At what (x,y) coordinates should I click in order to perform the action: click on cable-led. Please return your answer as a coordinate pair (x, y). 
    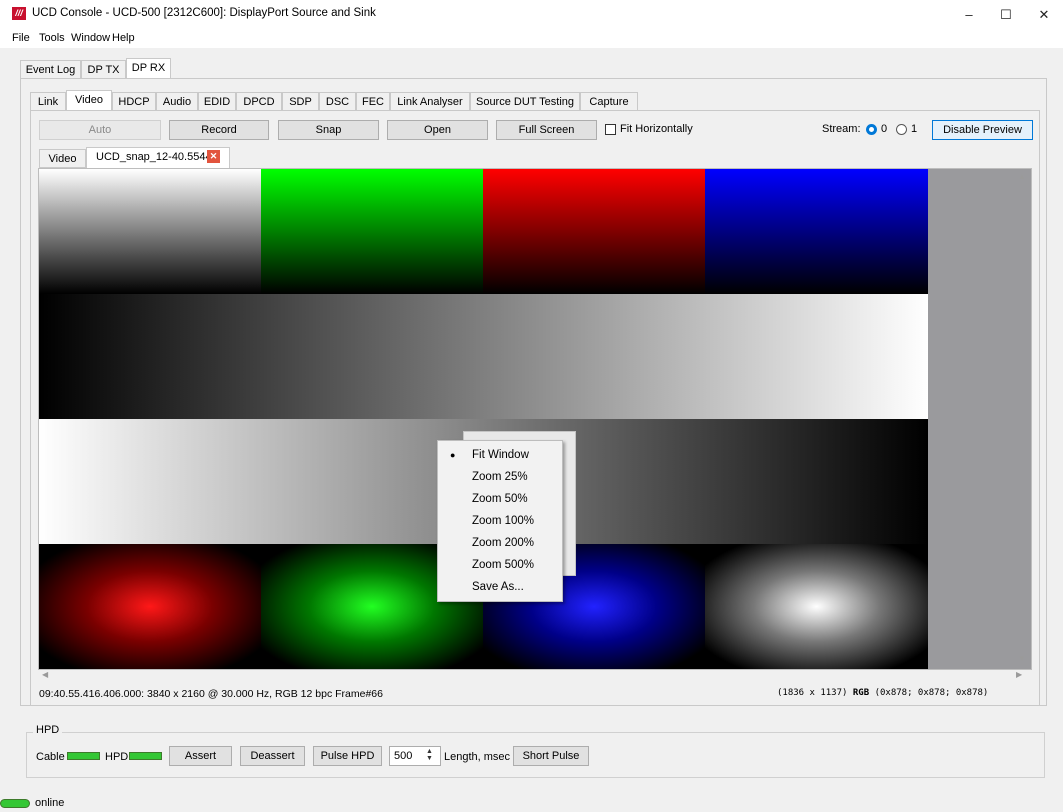
    Looking at the image, I should click on (83, 756).